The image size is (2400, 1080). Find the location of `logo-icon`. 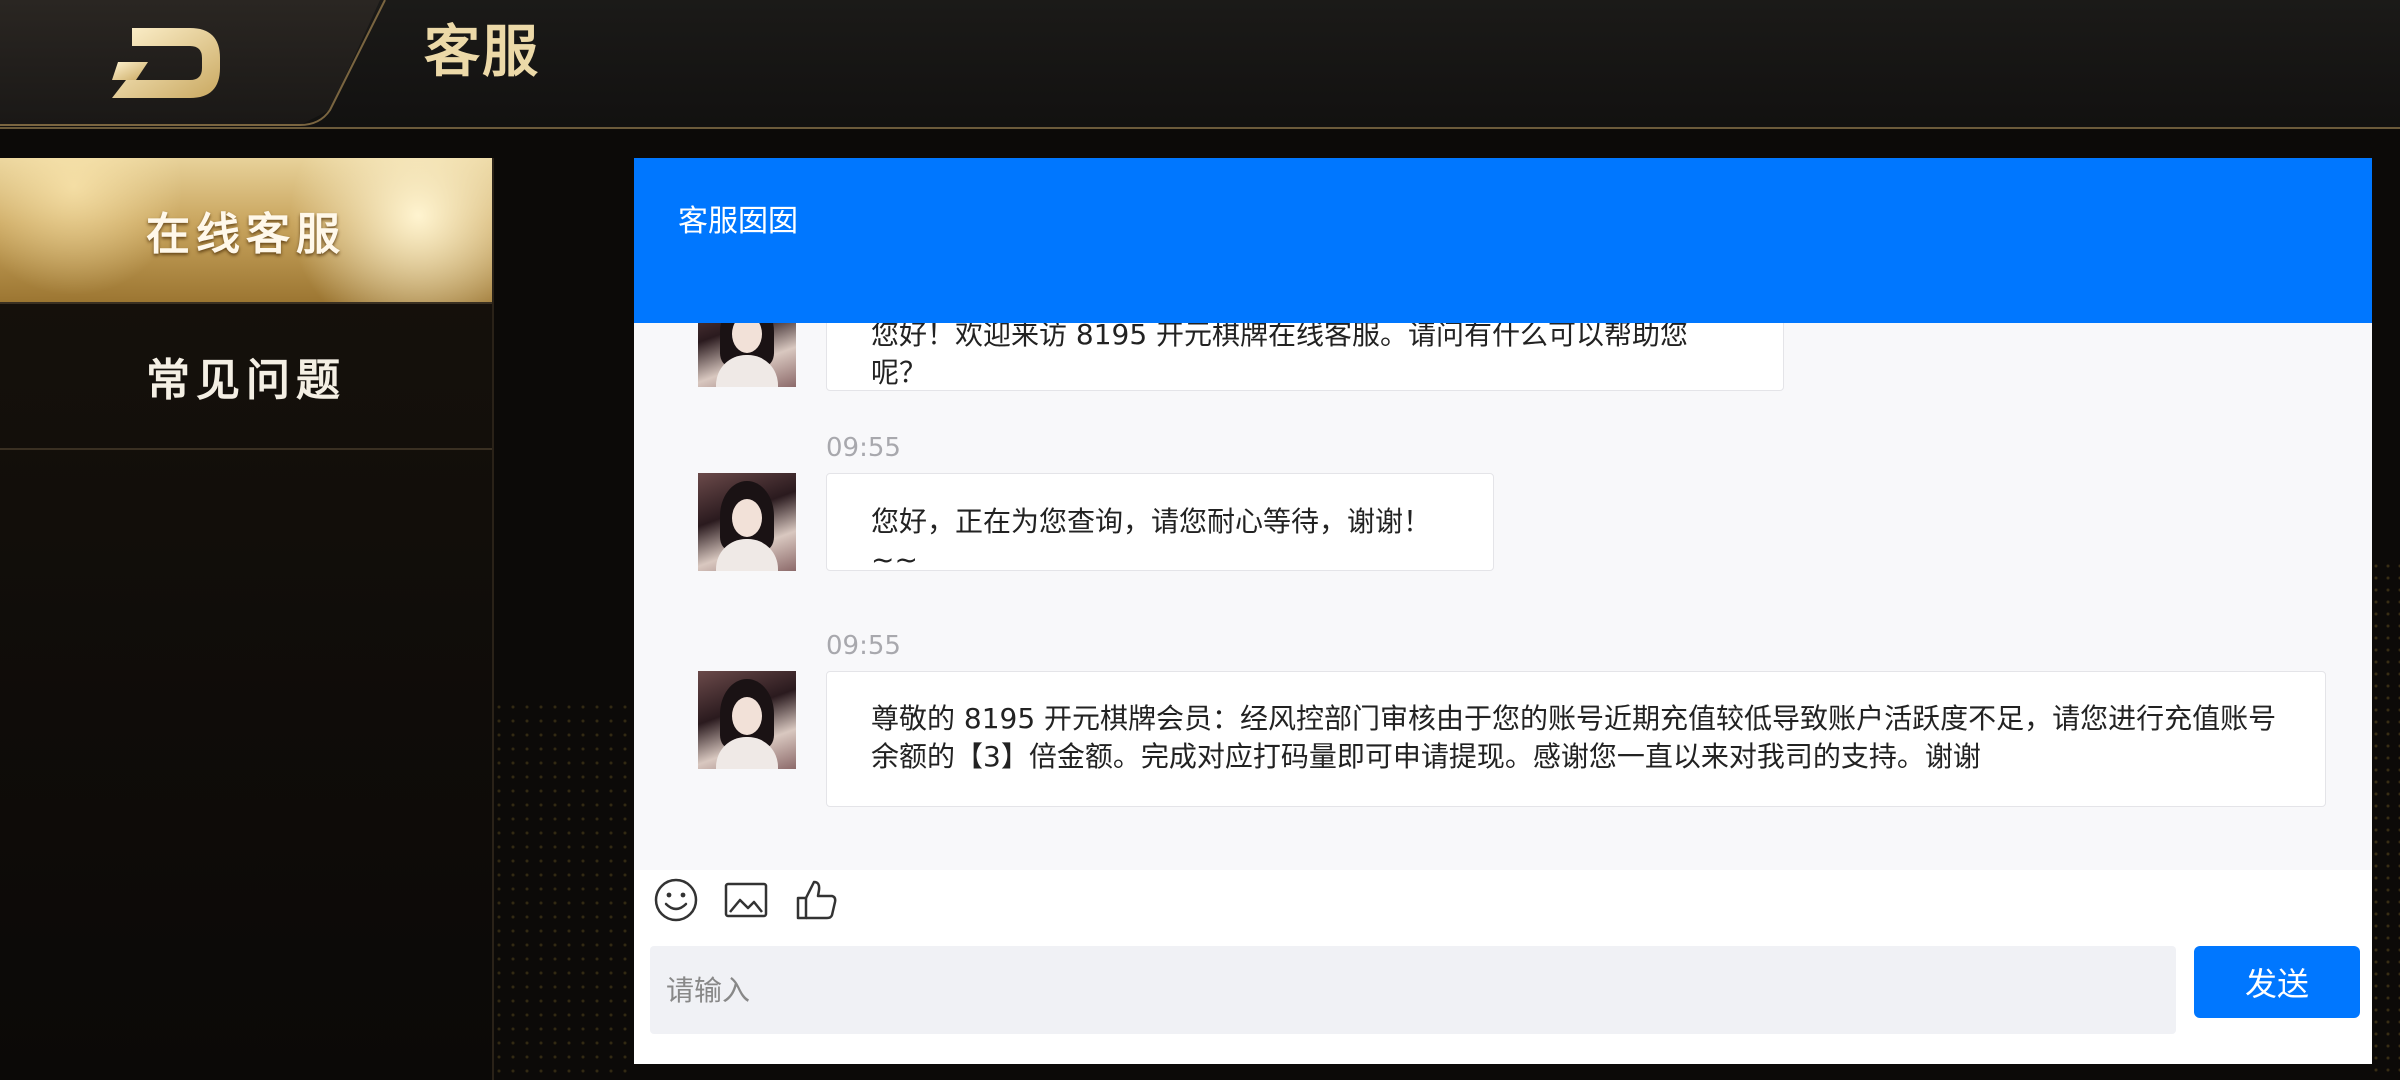

logo-icon is located at coordinates (166, 63).